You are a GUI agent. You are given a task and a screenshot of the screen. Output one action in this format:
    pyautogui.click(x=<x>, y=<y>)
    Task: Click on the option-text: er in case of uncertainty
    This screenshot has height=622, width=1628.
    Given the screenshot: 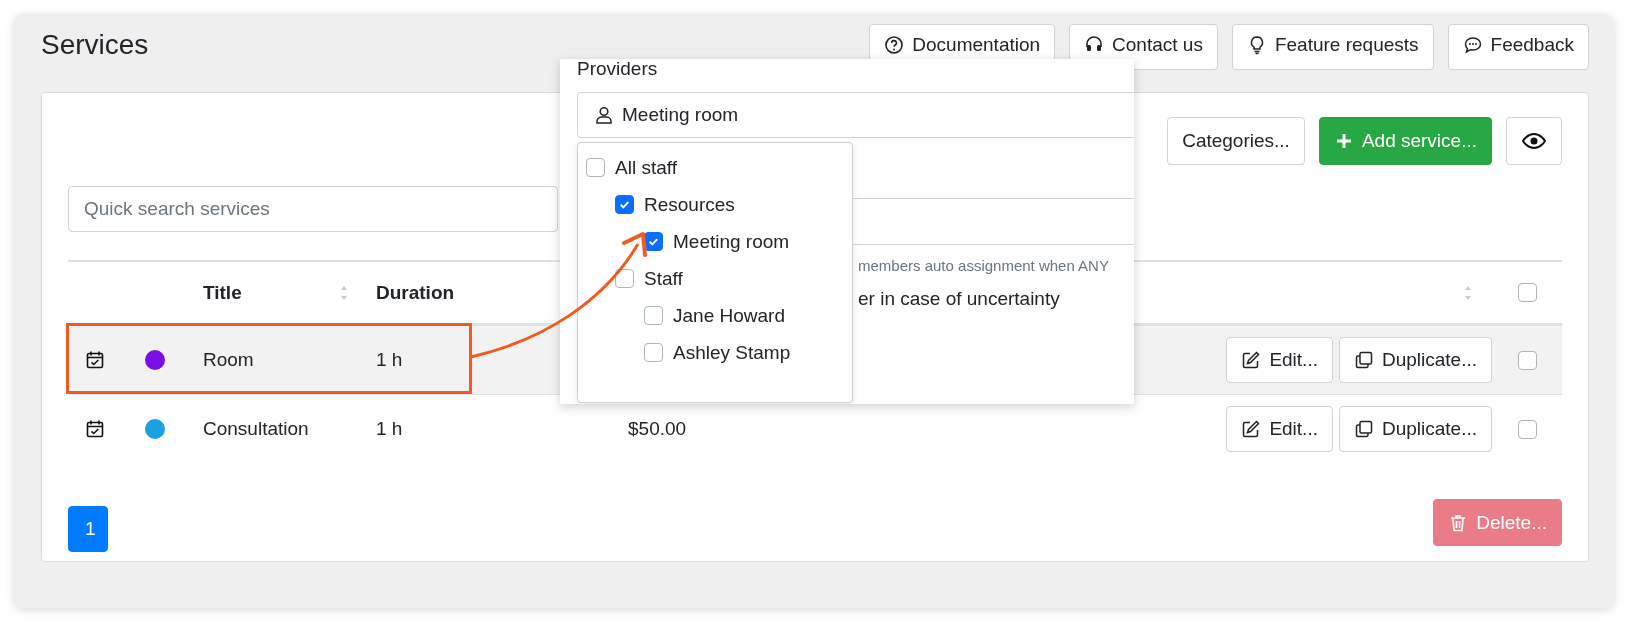 What is the action you would take?
    pyautogui.click(x=959, y=299)
    